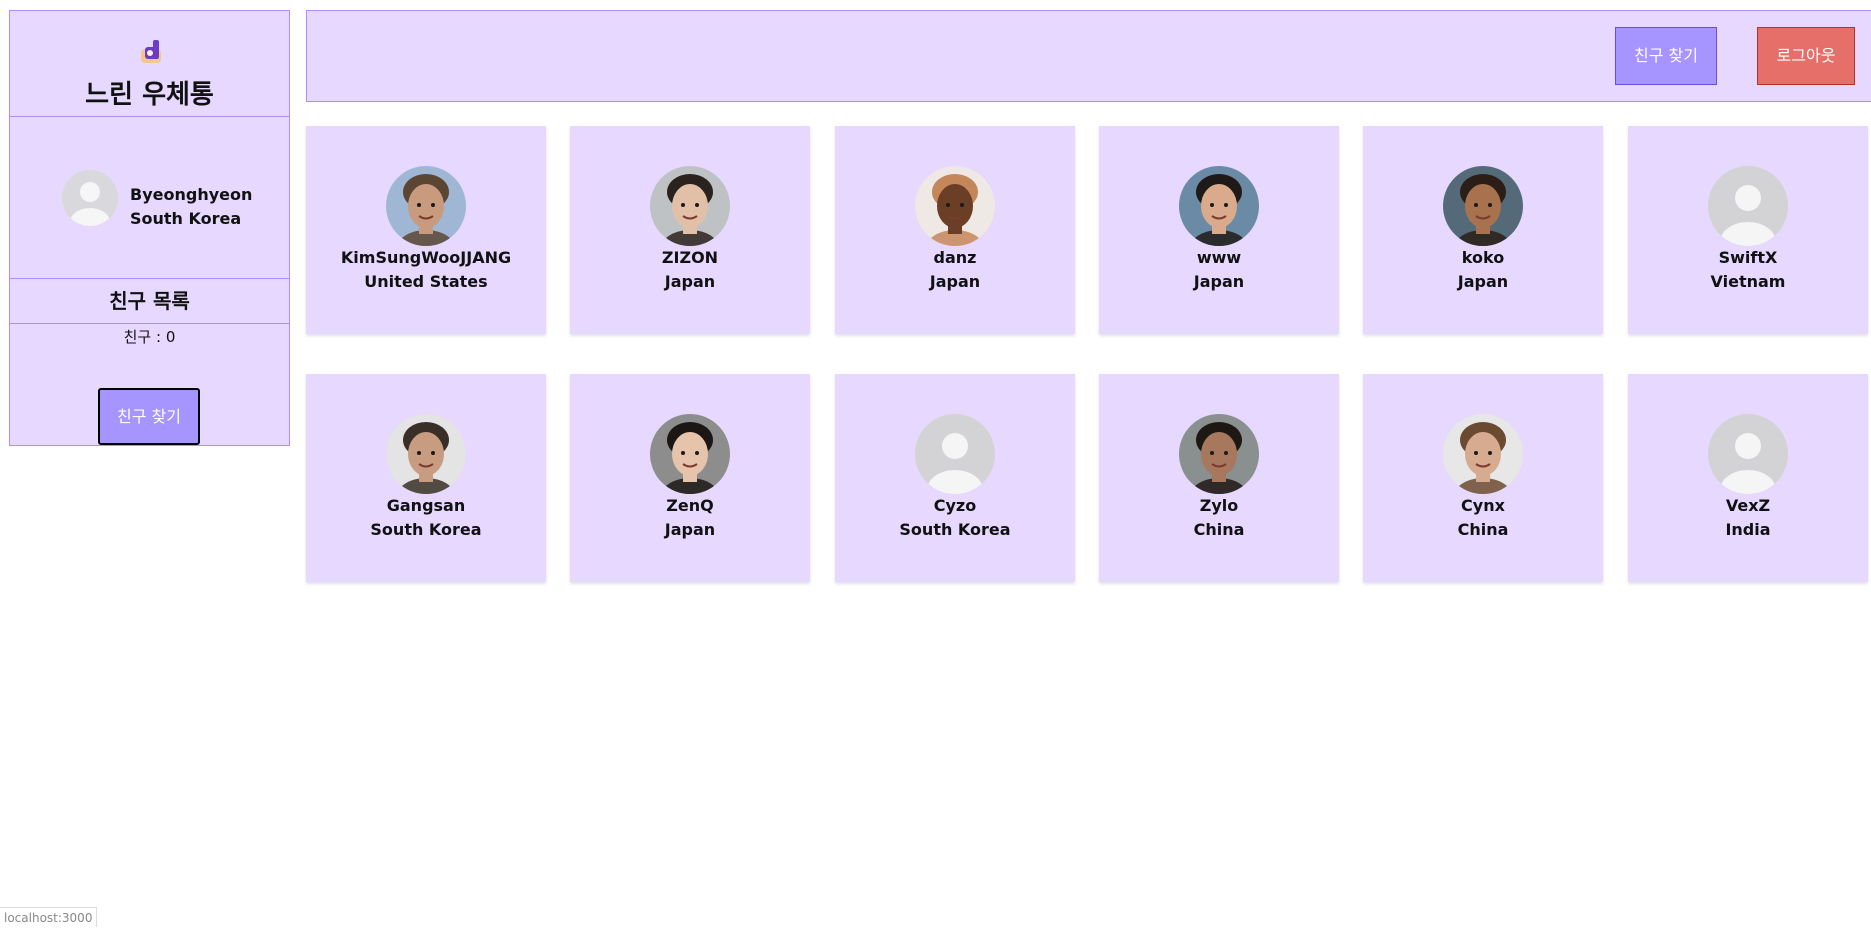  I want to click on user-name: danz, so click(955, 257).